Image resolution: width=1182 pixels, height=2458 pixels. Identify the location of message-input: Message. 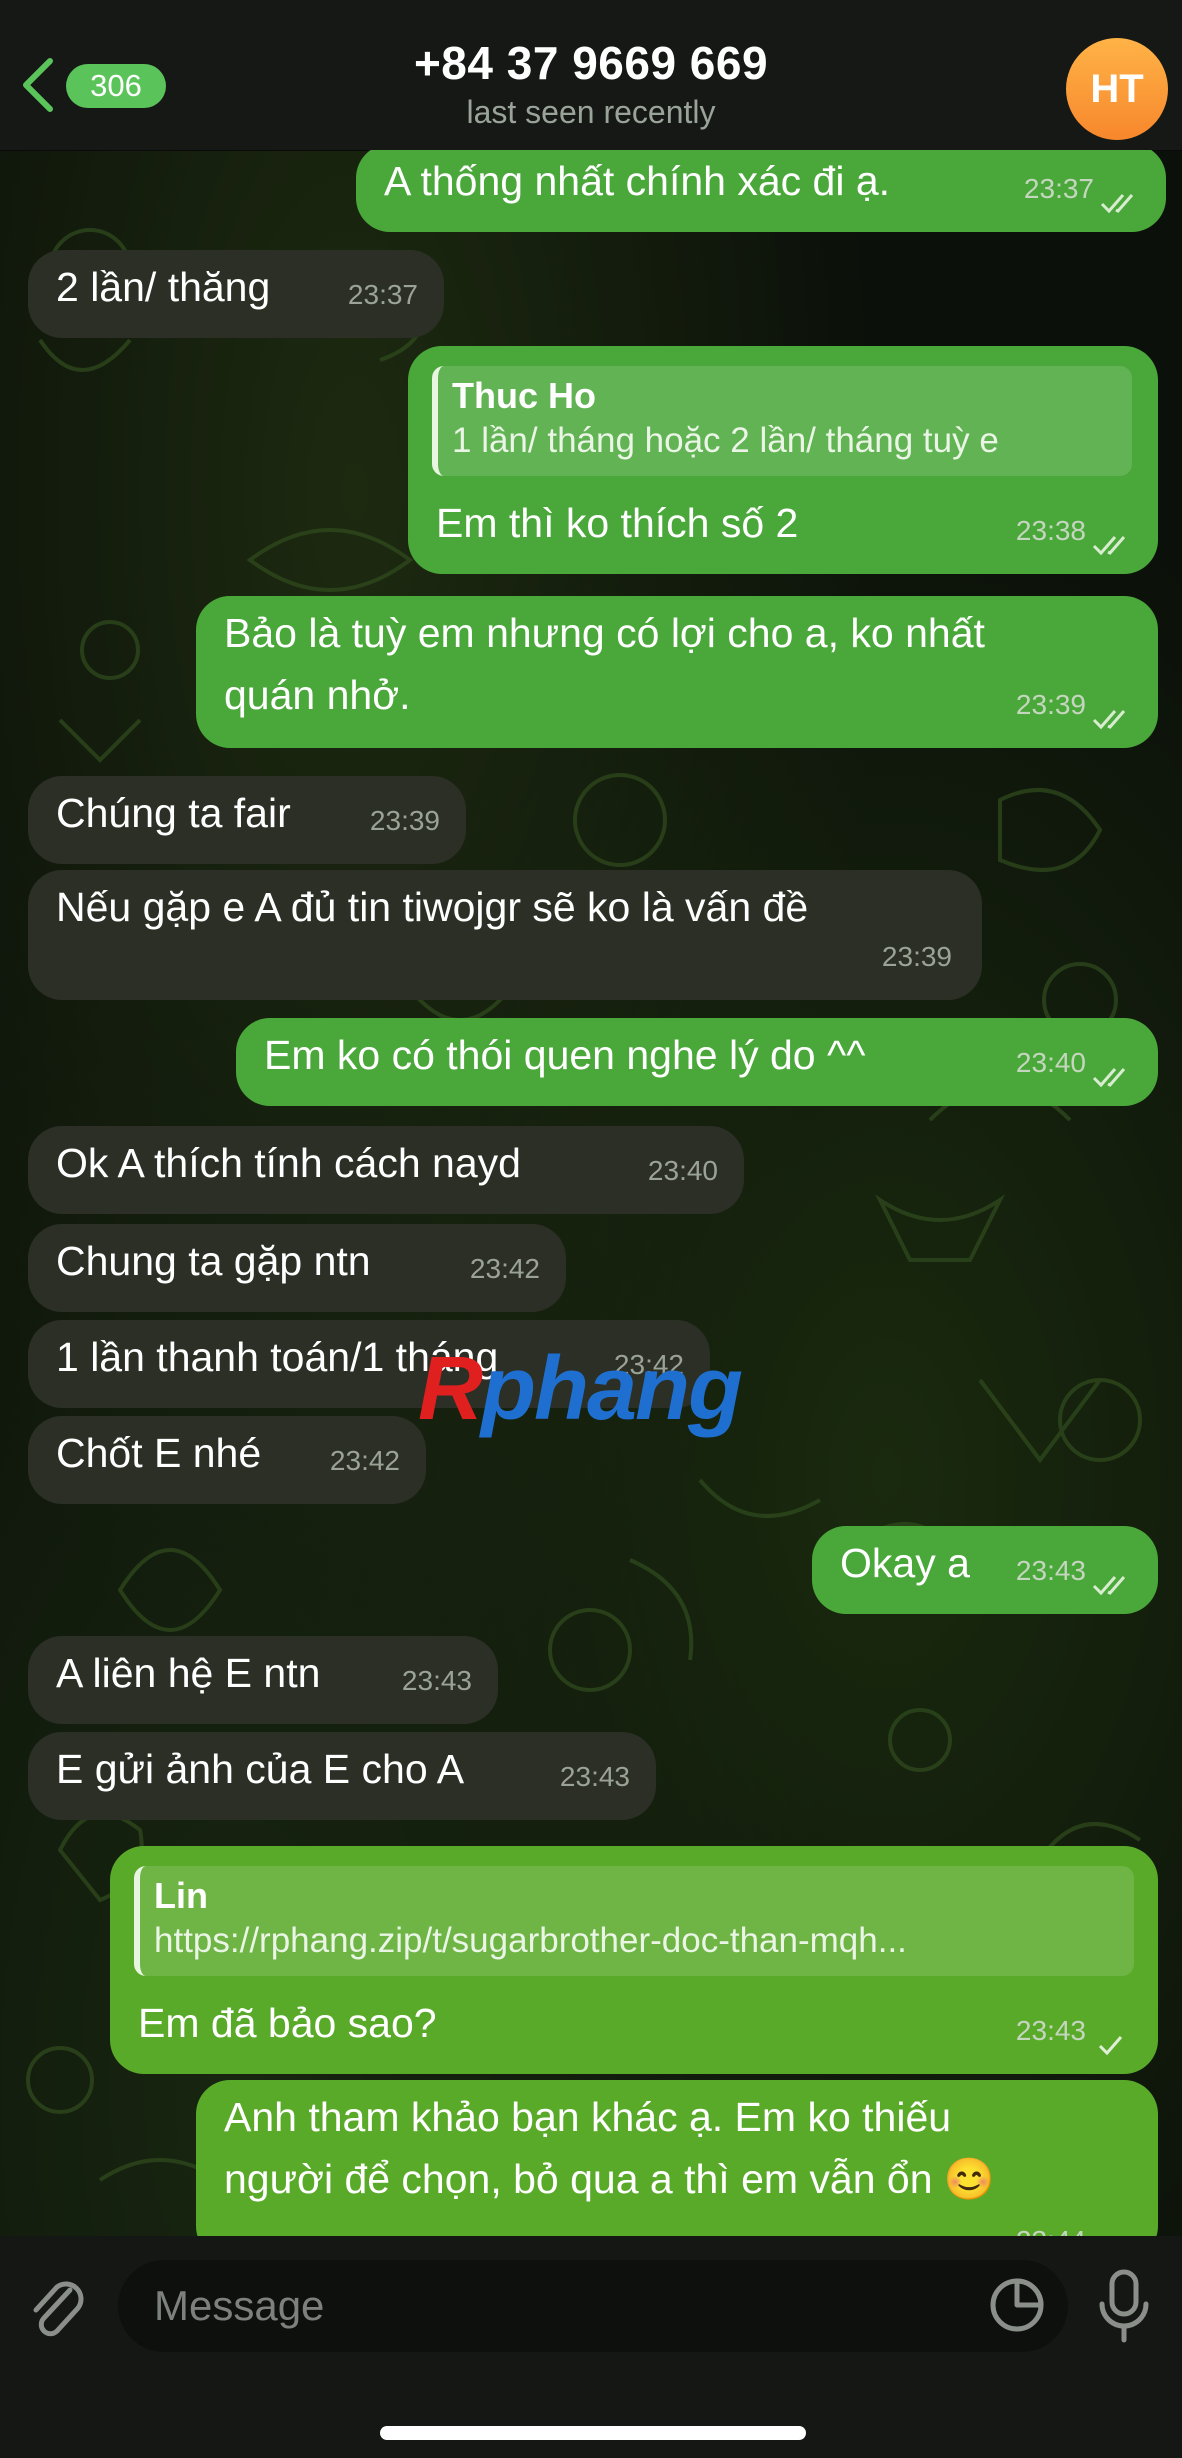
(593, 2306).